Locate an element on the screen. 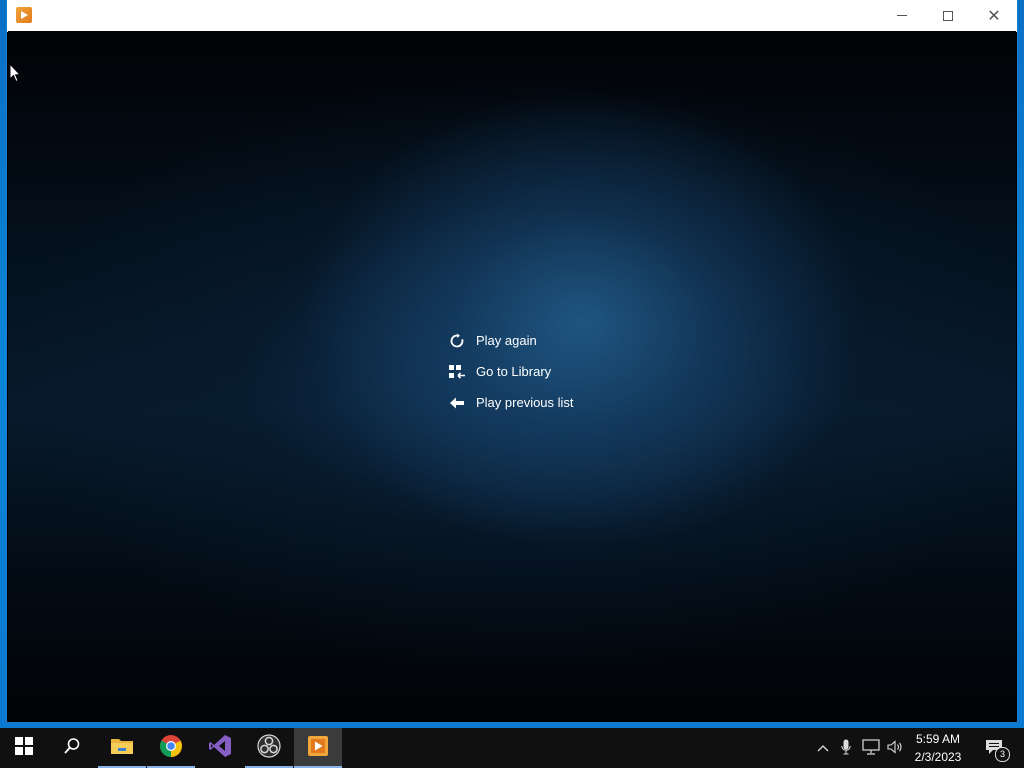 This screenshot has width=1024, height=768. chrome-taskbar-button is located at coordinates (171, 748).